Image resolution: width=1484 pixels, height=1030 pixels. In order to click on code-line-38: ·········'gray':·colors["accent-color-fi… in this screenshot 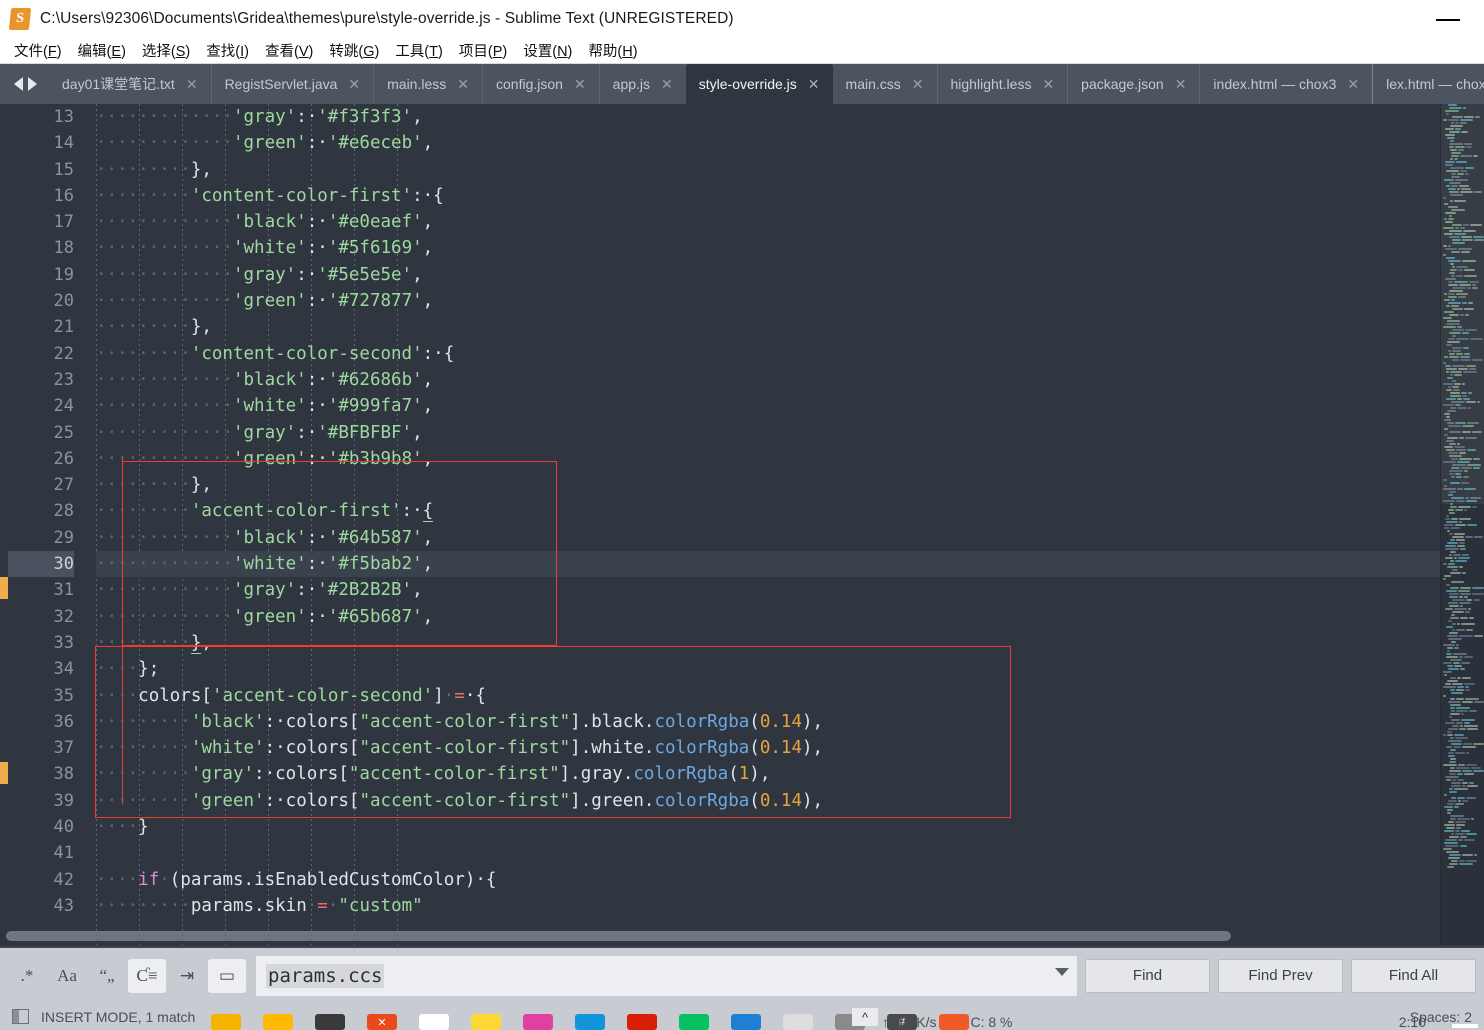, I will do `click(768, 774)`.